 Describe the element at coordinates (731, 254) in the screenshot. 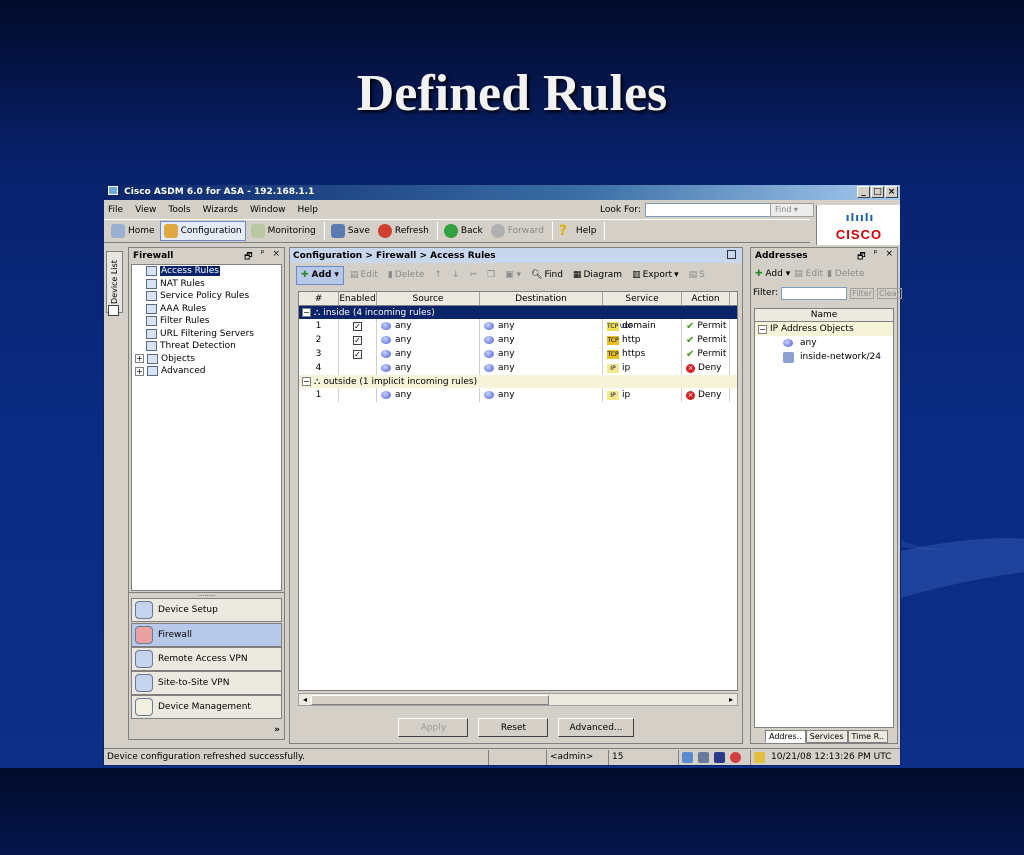

I see `maximize-pane-icon` at that location.